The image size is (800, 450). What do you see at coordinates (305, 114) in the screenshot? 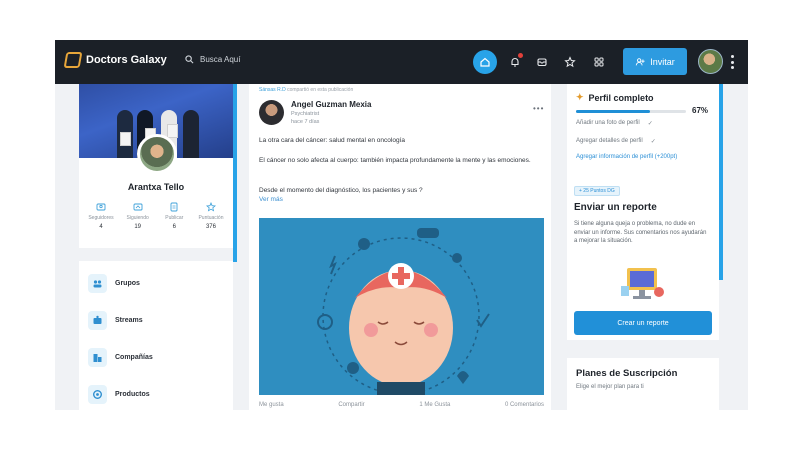
I see `author-role: Psychiatrist` at bounding box center [305, 114].